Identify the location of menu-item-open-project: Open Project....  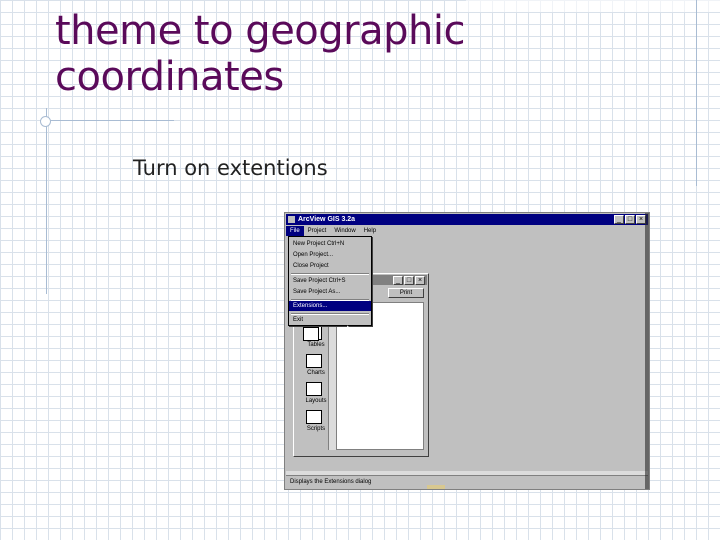
(330, 255).